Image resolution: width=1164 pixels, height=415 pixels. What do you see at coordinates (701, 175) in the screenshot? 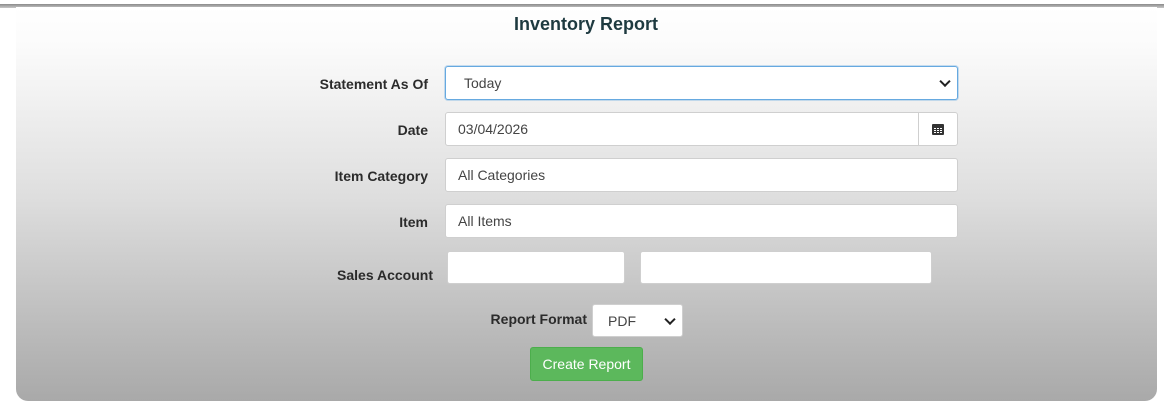
I see `item-category-input: All Categories` at bounding box center [701, 175].